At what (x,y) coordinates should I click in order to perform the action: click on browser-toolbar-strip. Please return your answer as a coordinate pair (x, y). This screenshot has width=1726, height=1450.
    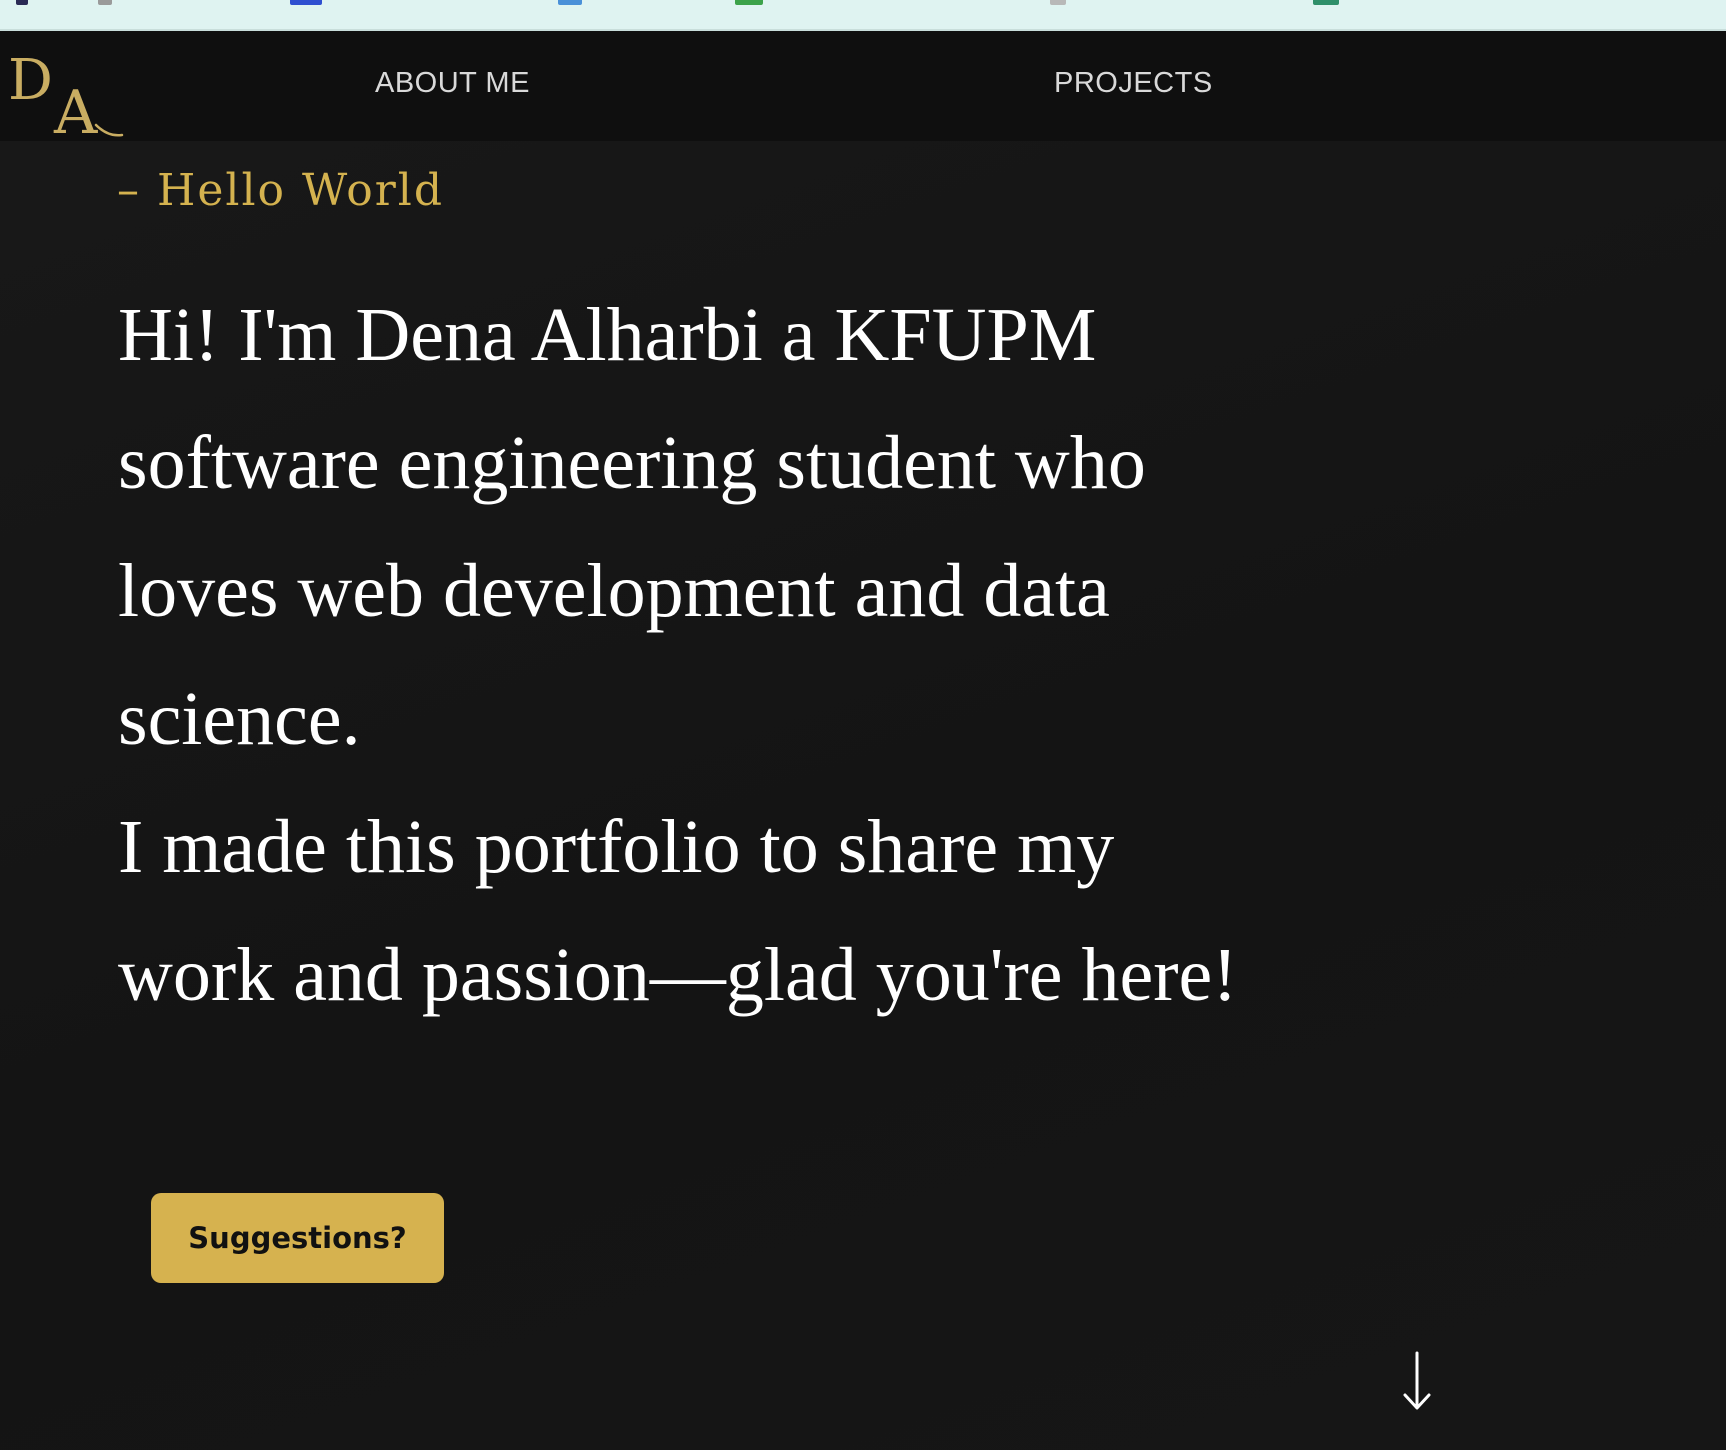
    Looking at the image, I should click on (863, 15).